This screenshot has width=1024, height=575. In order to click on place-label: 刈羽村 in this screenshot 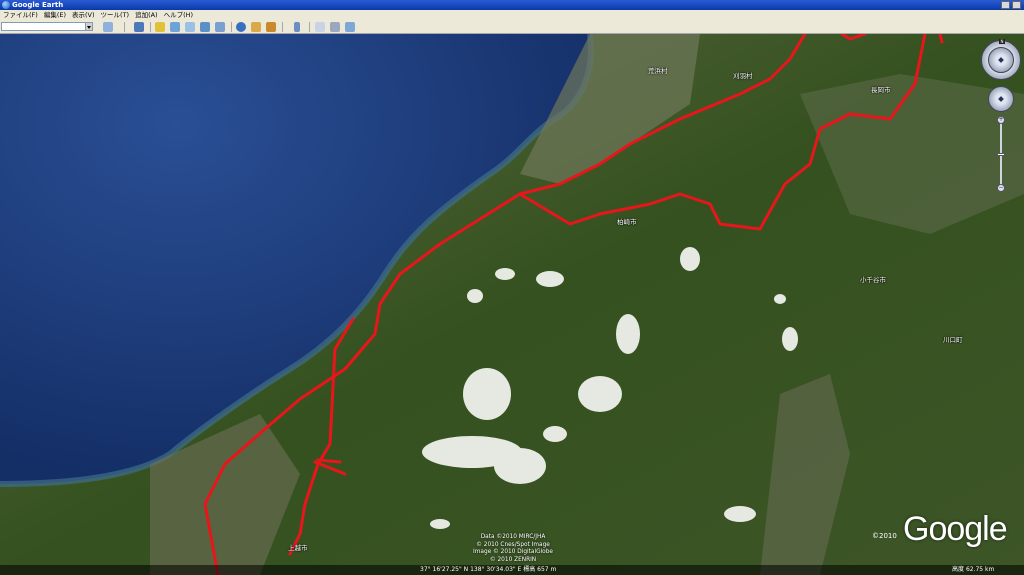, I will do `click(743, 75)`.